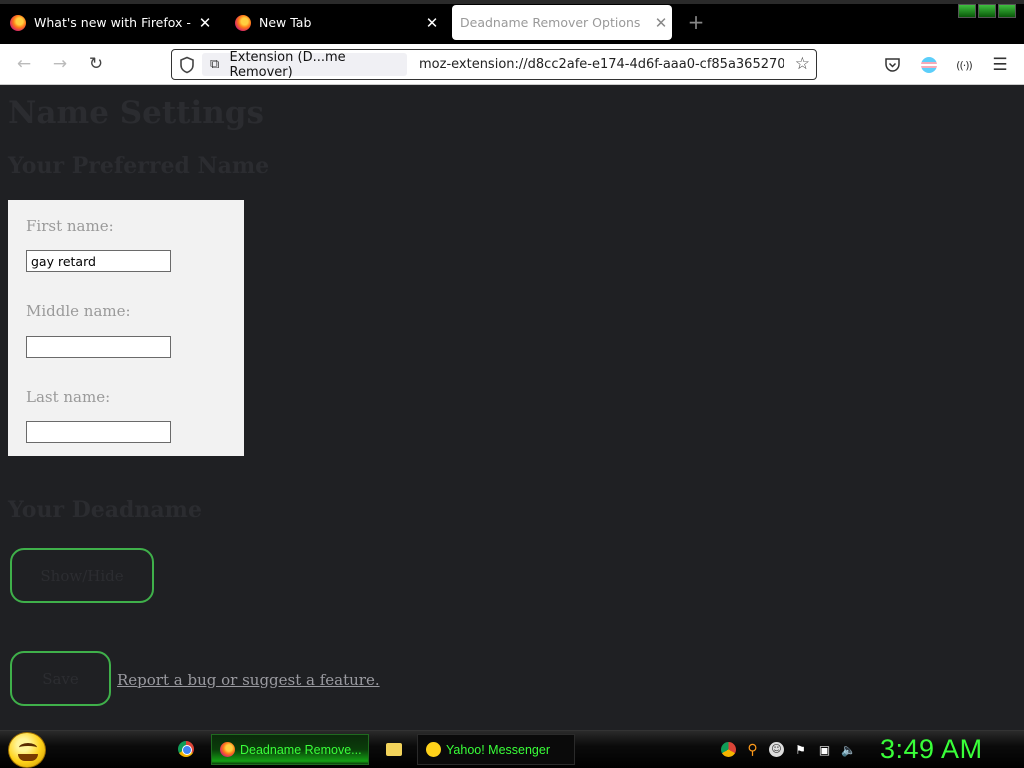 The width and height of the screenshot is (1024, 768). What do you see at coordinates (512, 2) in the screenshot?
I see `tab-strip-border` at bounding box center [512, 2].